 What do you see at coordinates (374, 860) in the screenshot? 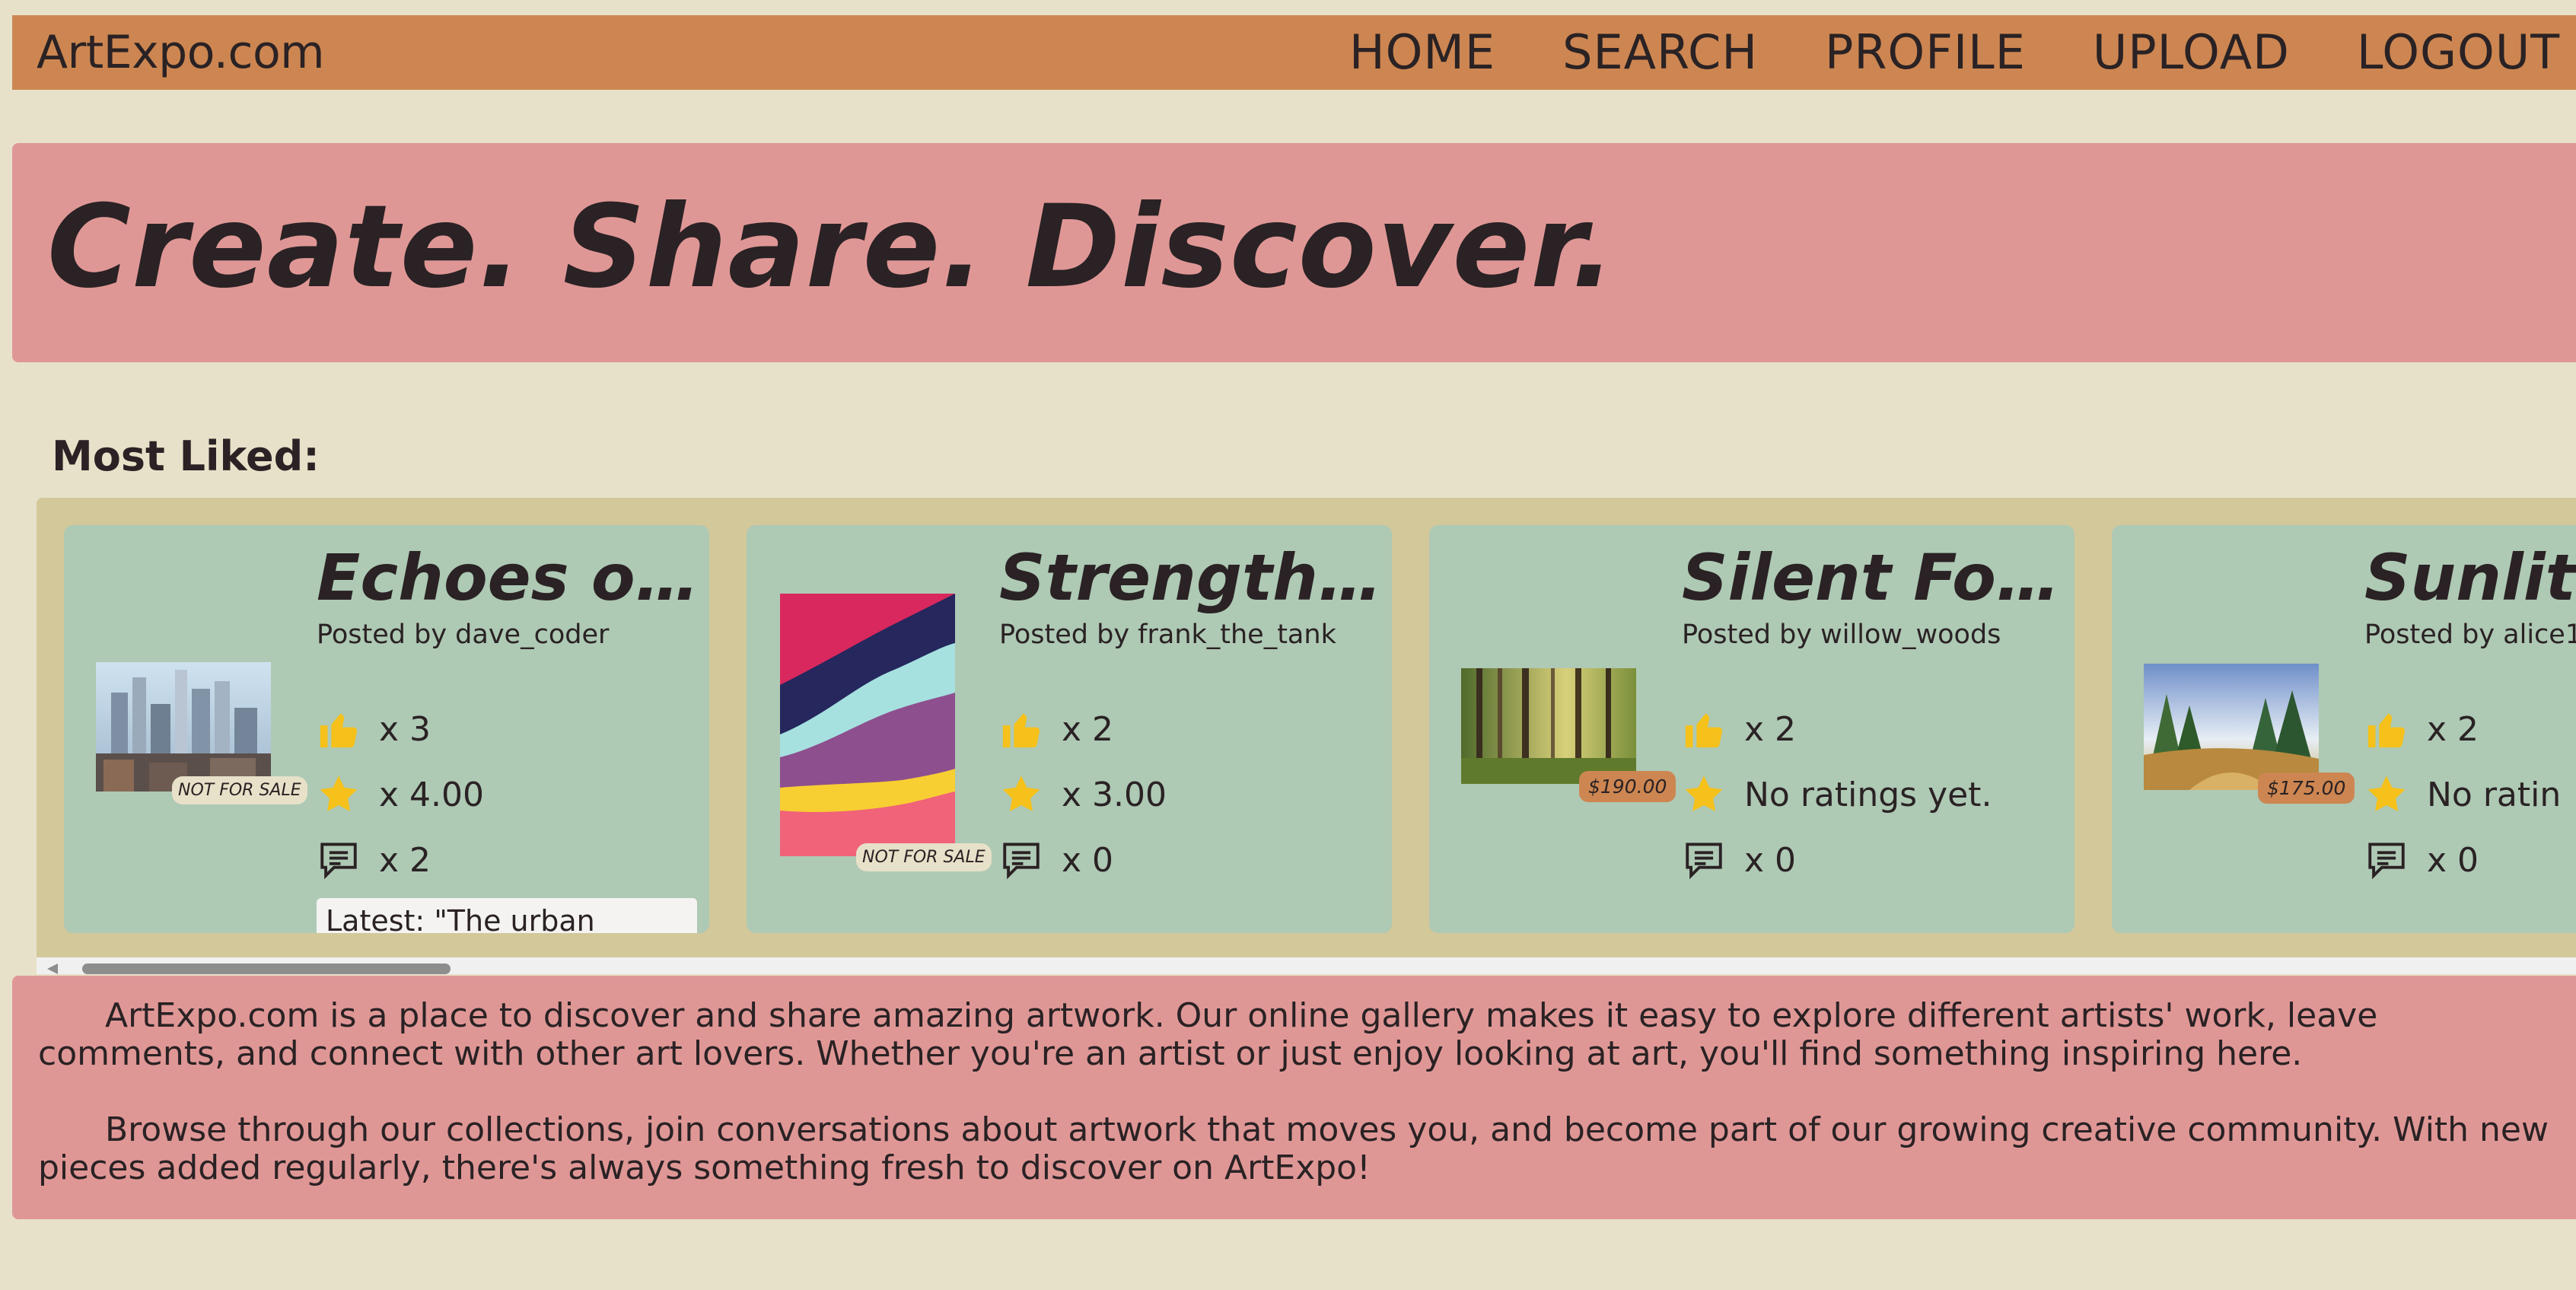
I see `comments-stat: x 2` at bounding box center [374, 860].